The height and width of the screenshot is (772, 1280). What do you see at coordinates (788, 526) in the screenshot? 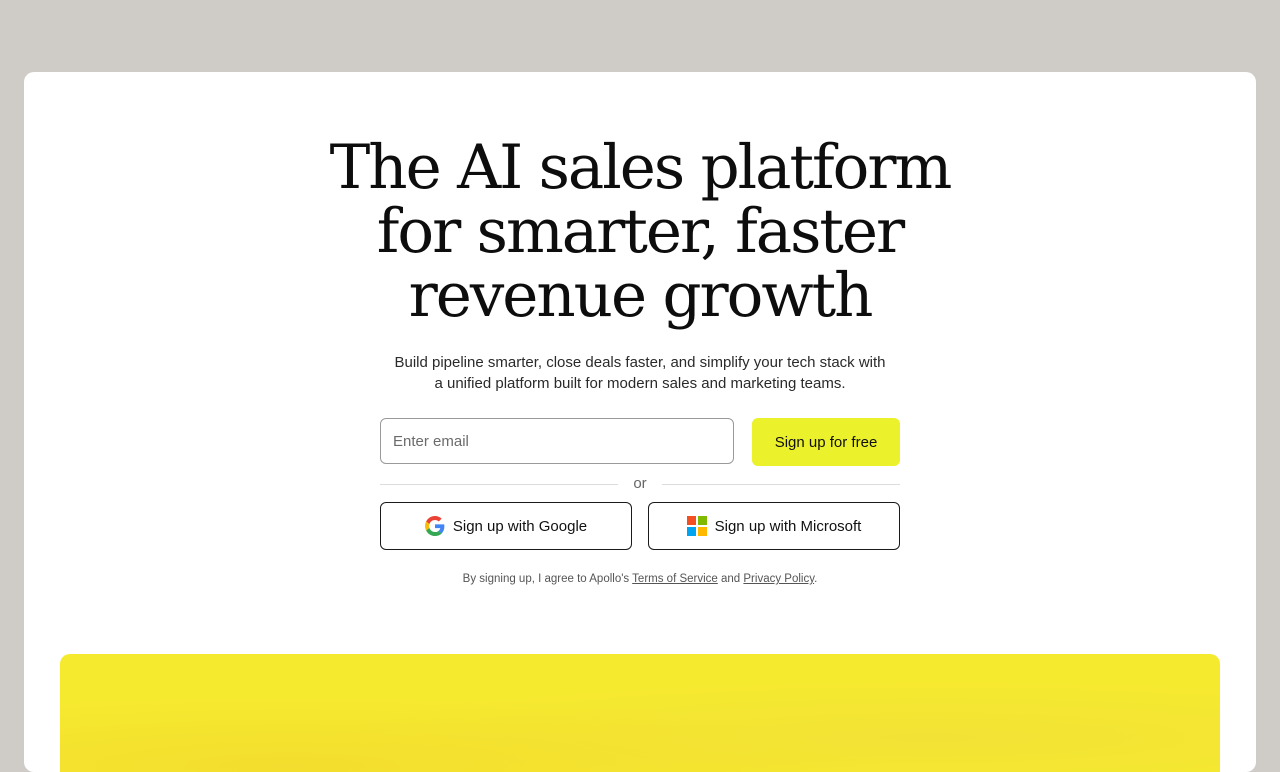
I see `microsoft-button-label: Sign up with Microsoft` at bounding box center [788, 526].